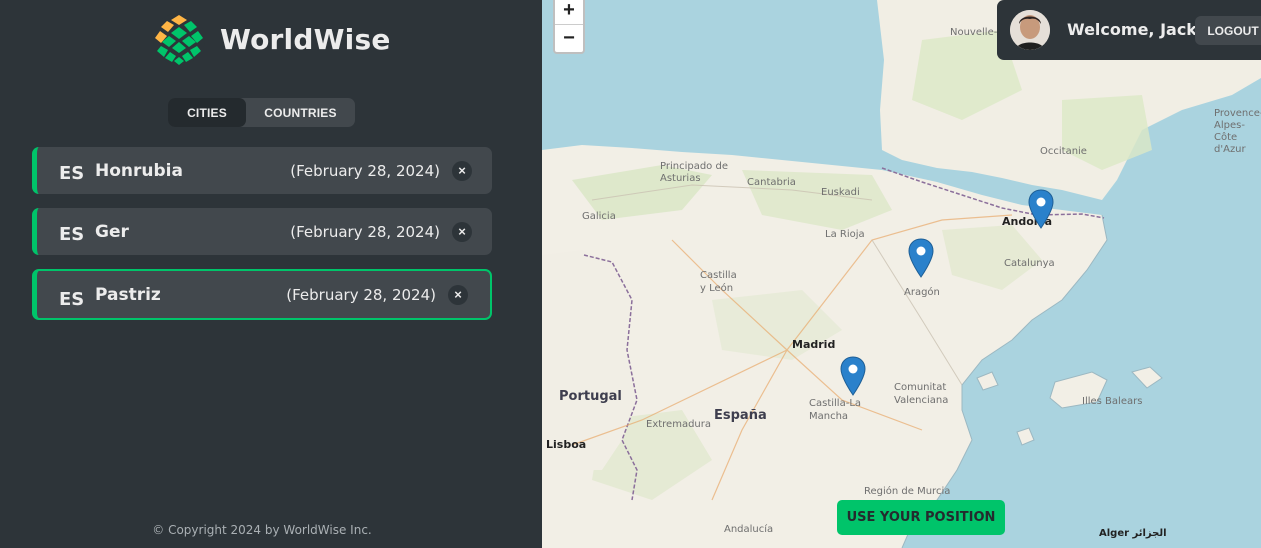 Image resolution: width=1261 pixels, height=548 pixels. What do you see at coordinates (305, 39) in the screenshot?
I see `app-name: WorldWise` at bounding box center [305, 39].